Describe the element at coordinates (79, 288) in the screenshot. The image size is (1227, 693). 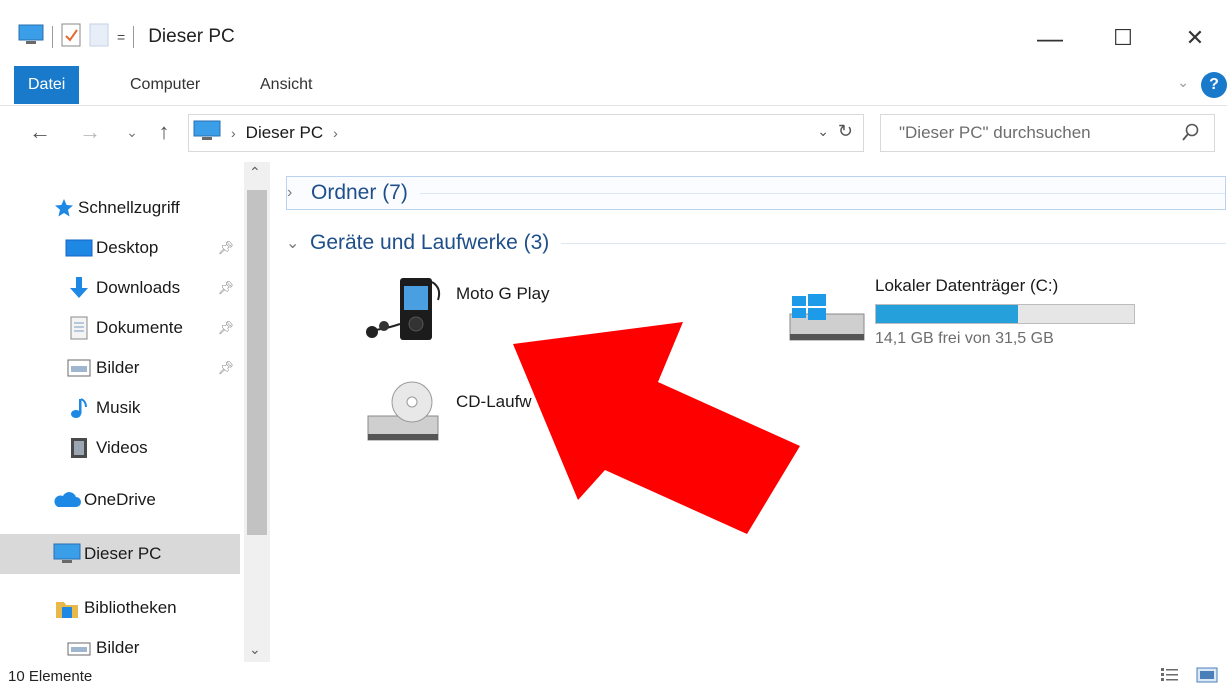
I see `download-icon` at that location.